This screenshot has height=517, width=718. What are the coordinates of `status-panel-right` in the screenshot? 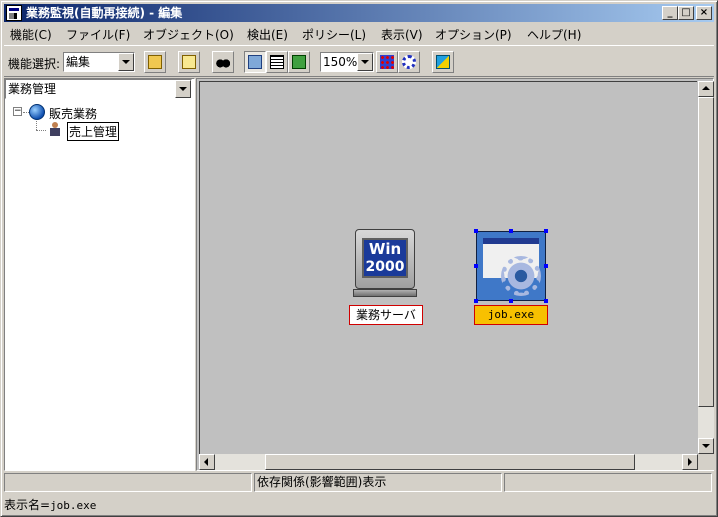 It's located at (608, 482).